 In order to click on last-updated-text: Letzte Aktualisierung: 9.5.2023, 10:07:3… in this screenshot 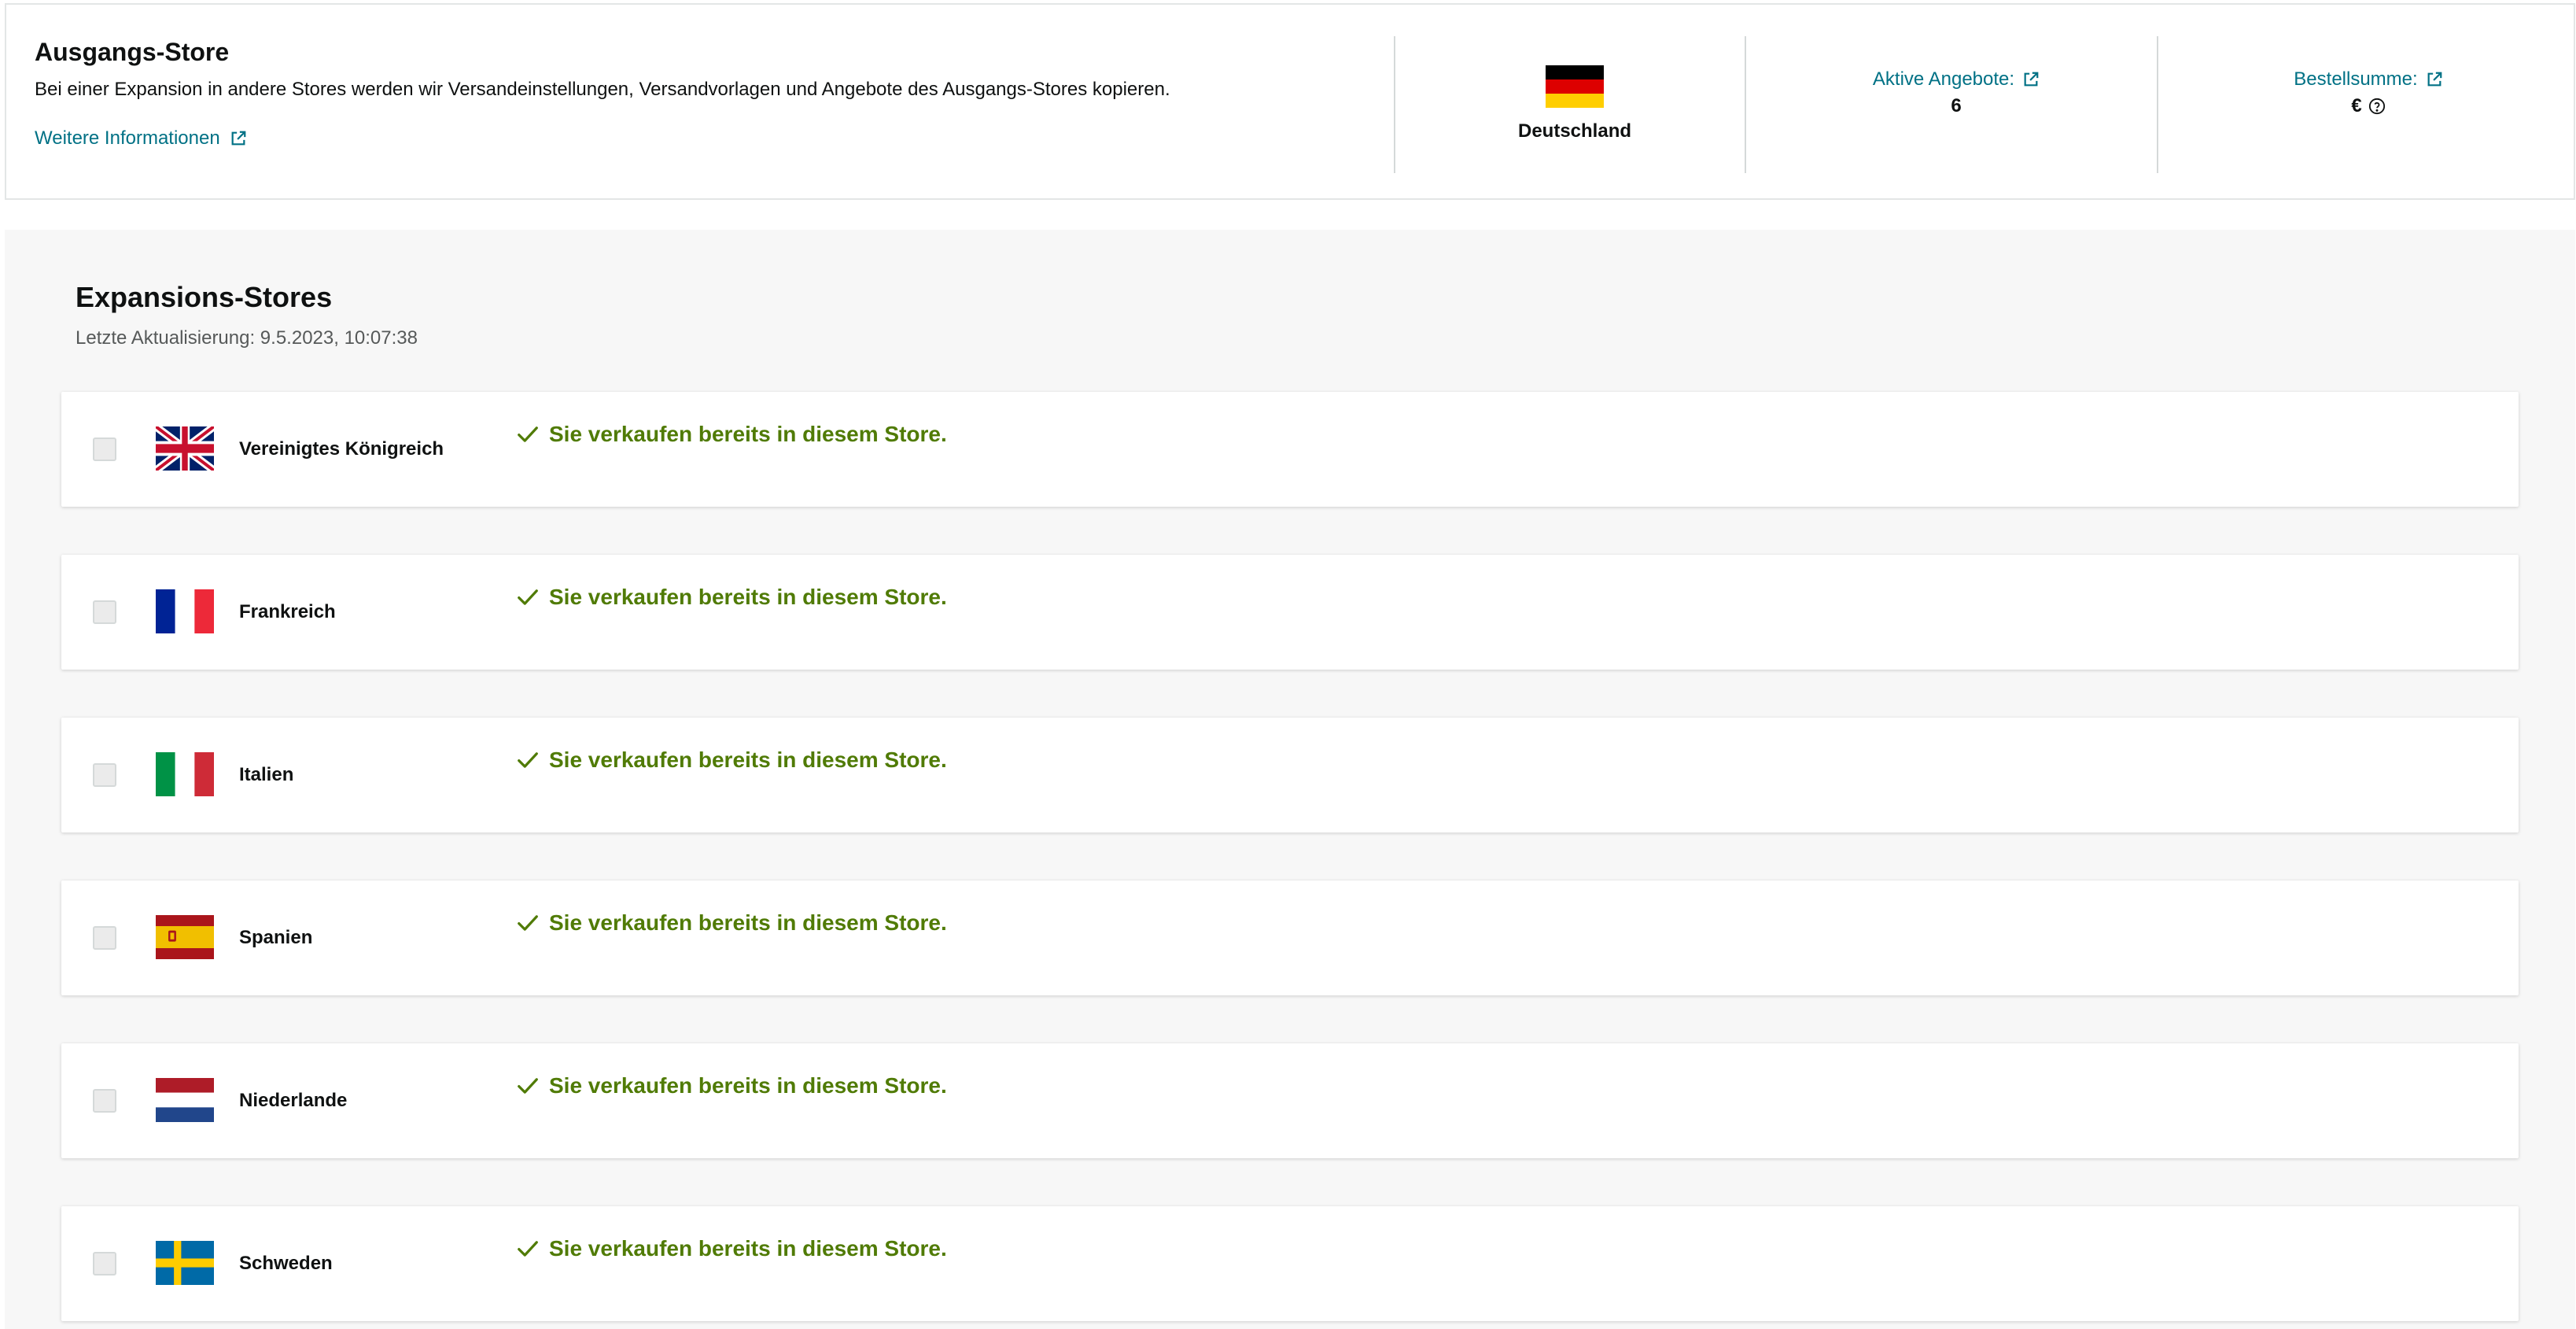, I will do `click(247, 338)`.